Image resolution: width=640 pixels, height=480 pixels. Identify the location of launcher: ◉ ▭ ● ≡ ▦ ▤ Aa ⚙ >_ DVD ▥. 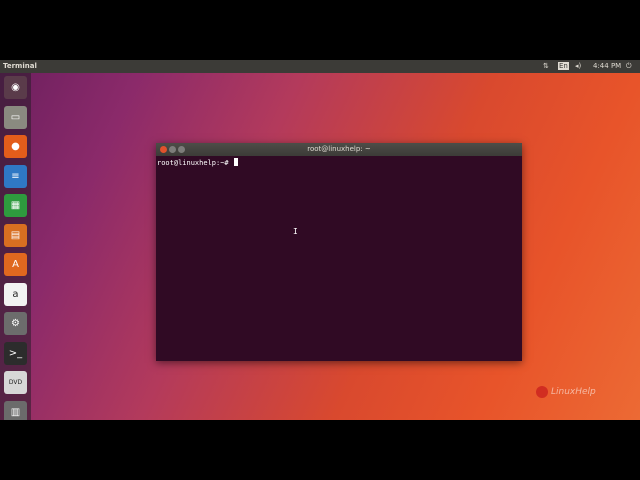
(15, 246).